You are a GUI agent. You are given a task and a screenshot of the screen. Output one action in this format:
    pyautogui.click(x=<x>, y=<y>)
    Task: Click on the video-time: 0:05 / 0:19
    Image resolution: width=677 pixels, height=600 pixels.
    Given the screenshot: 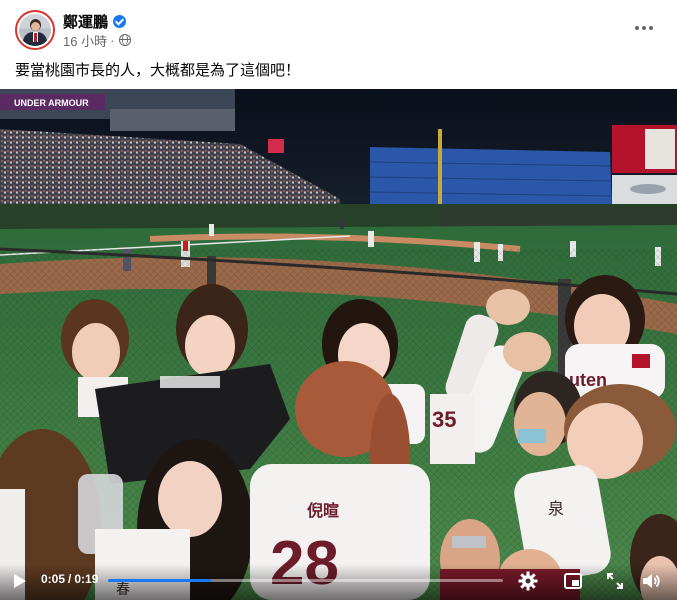 What is the action you would take?
    pyautogui.click(x=69, y=579)
    